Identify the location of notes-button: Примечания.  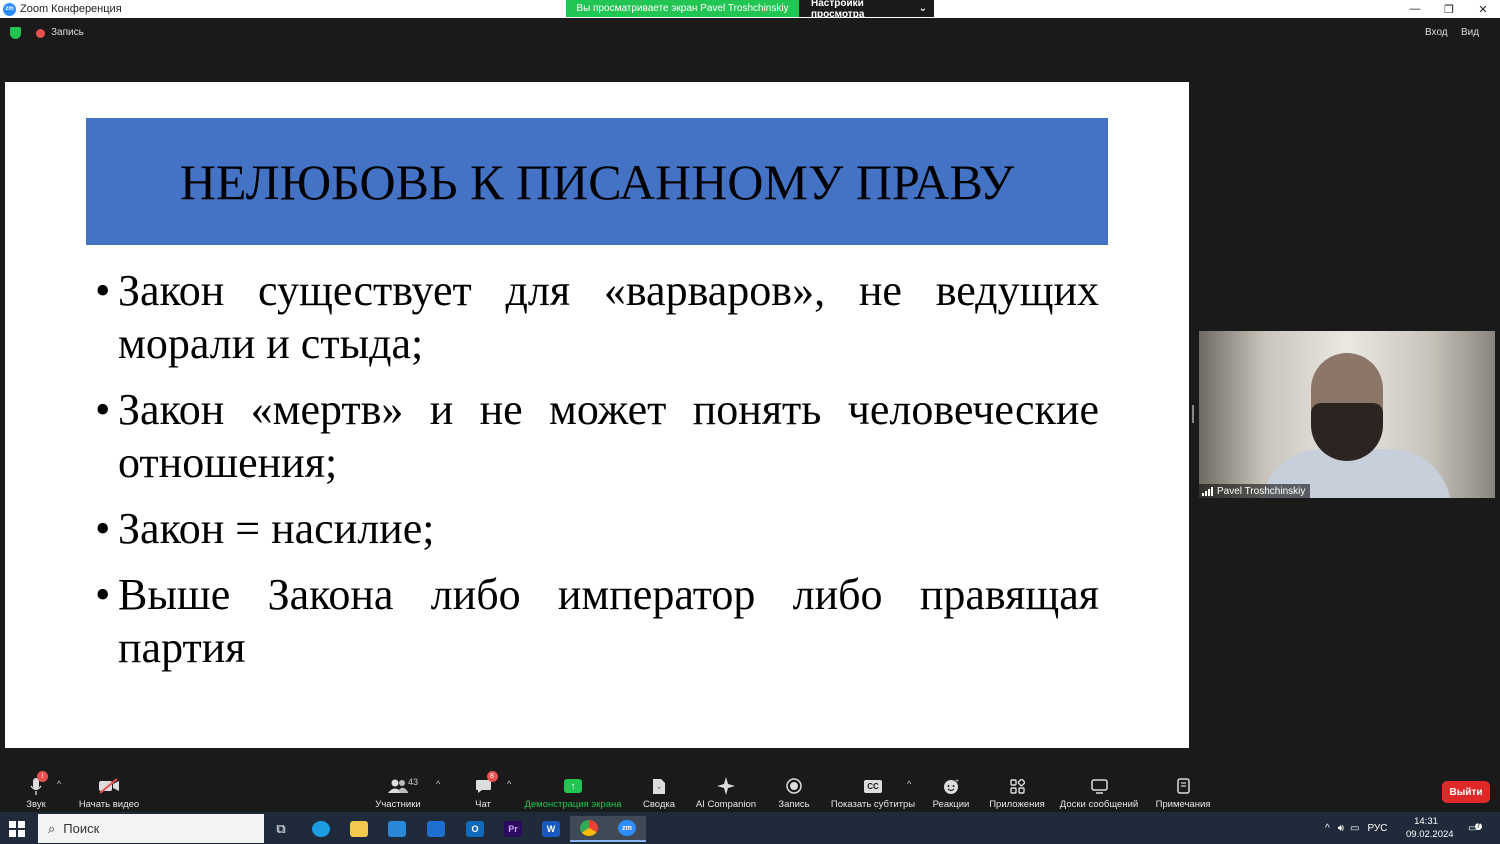
(1183, 789).